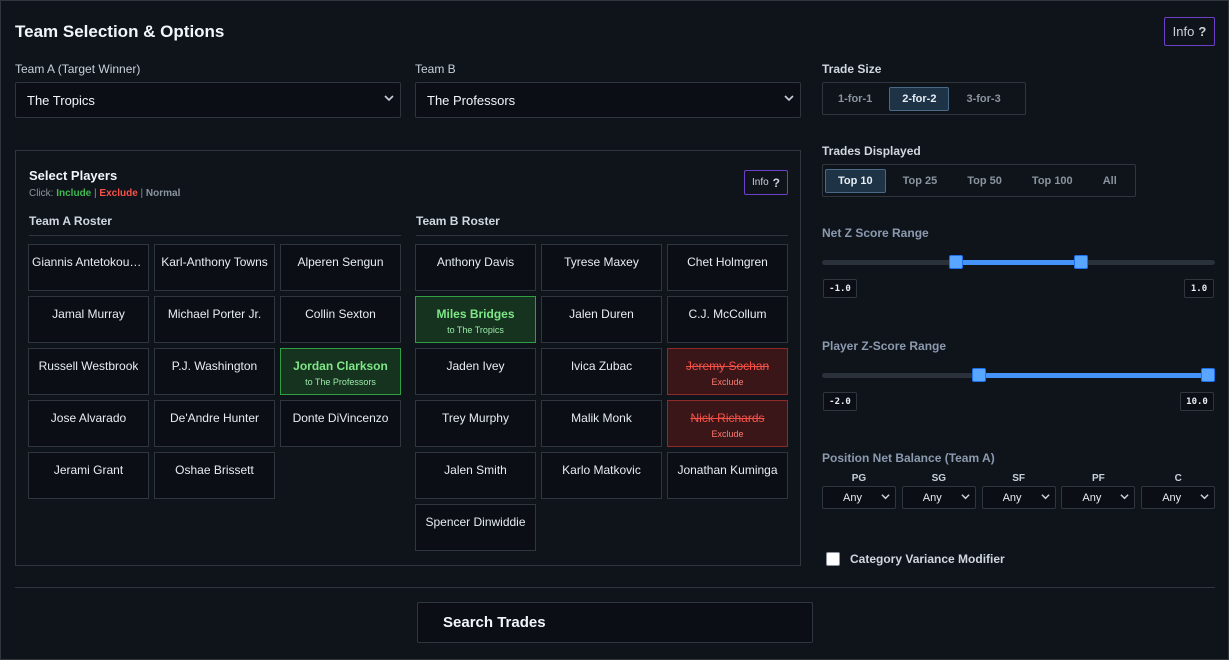  Describe the element at coordinates (475, 330) in the screenshot. I see `player-status-note: to The Tropics` at that location.